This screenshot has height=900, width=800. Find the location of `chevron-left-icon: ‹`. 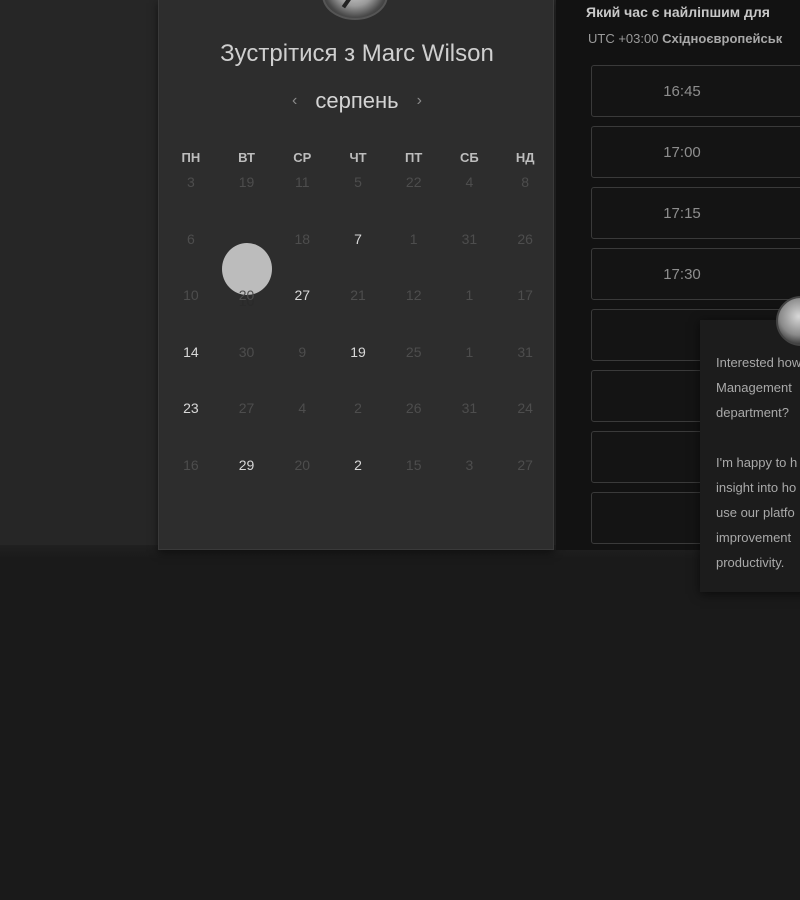

chevron-left-icon: ‹ is located at coordinates (294, 101).